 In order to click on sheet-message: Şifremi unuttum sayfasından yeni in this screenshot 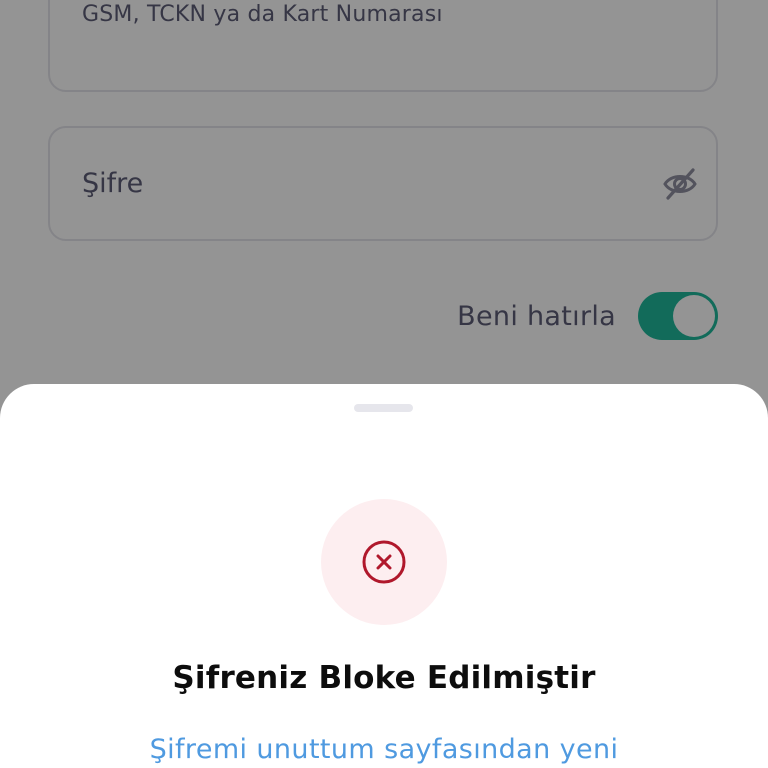, I will do `click(384, 749)`.